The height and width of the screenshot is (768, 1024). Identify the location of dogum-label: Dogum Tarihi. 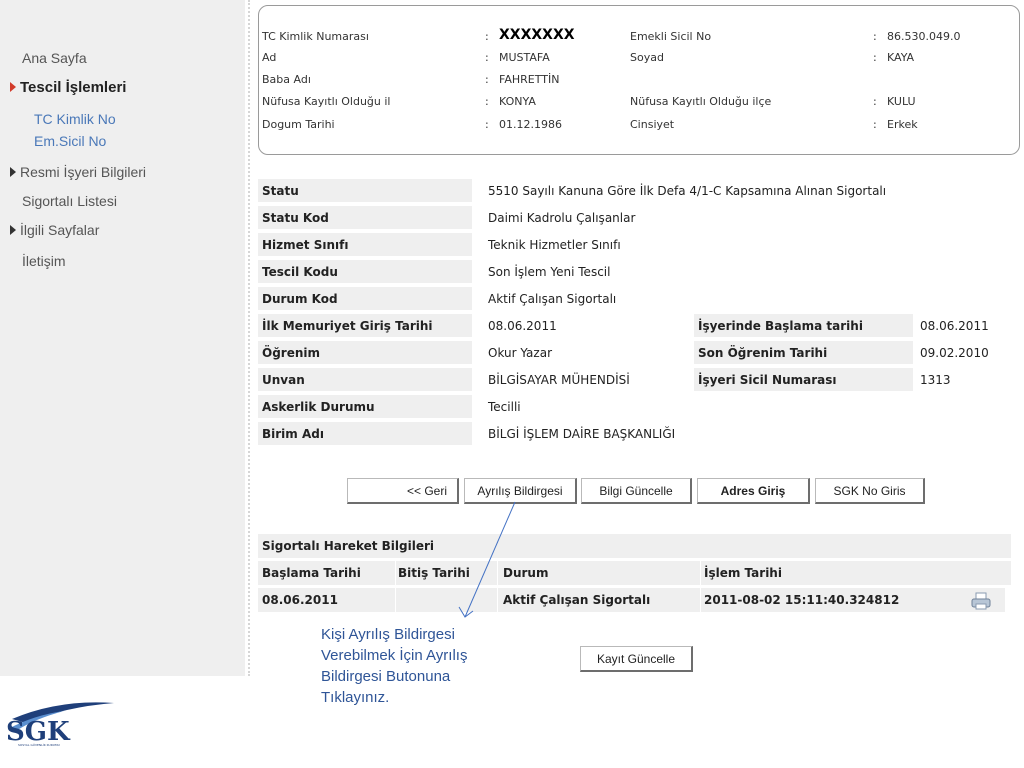
(298, 124).